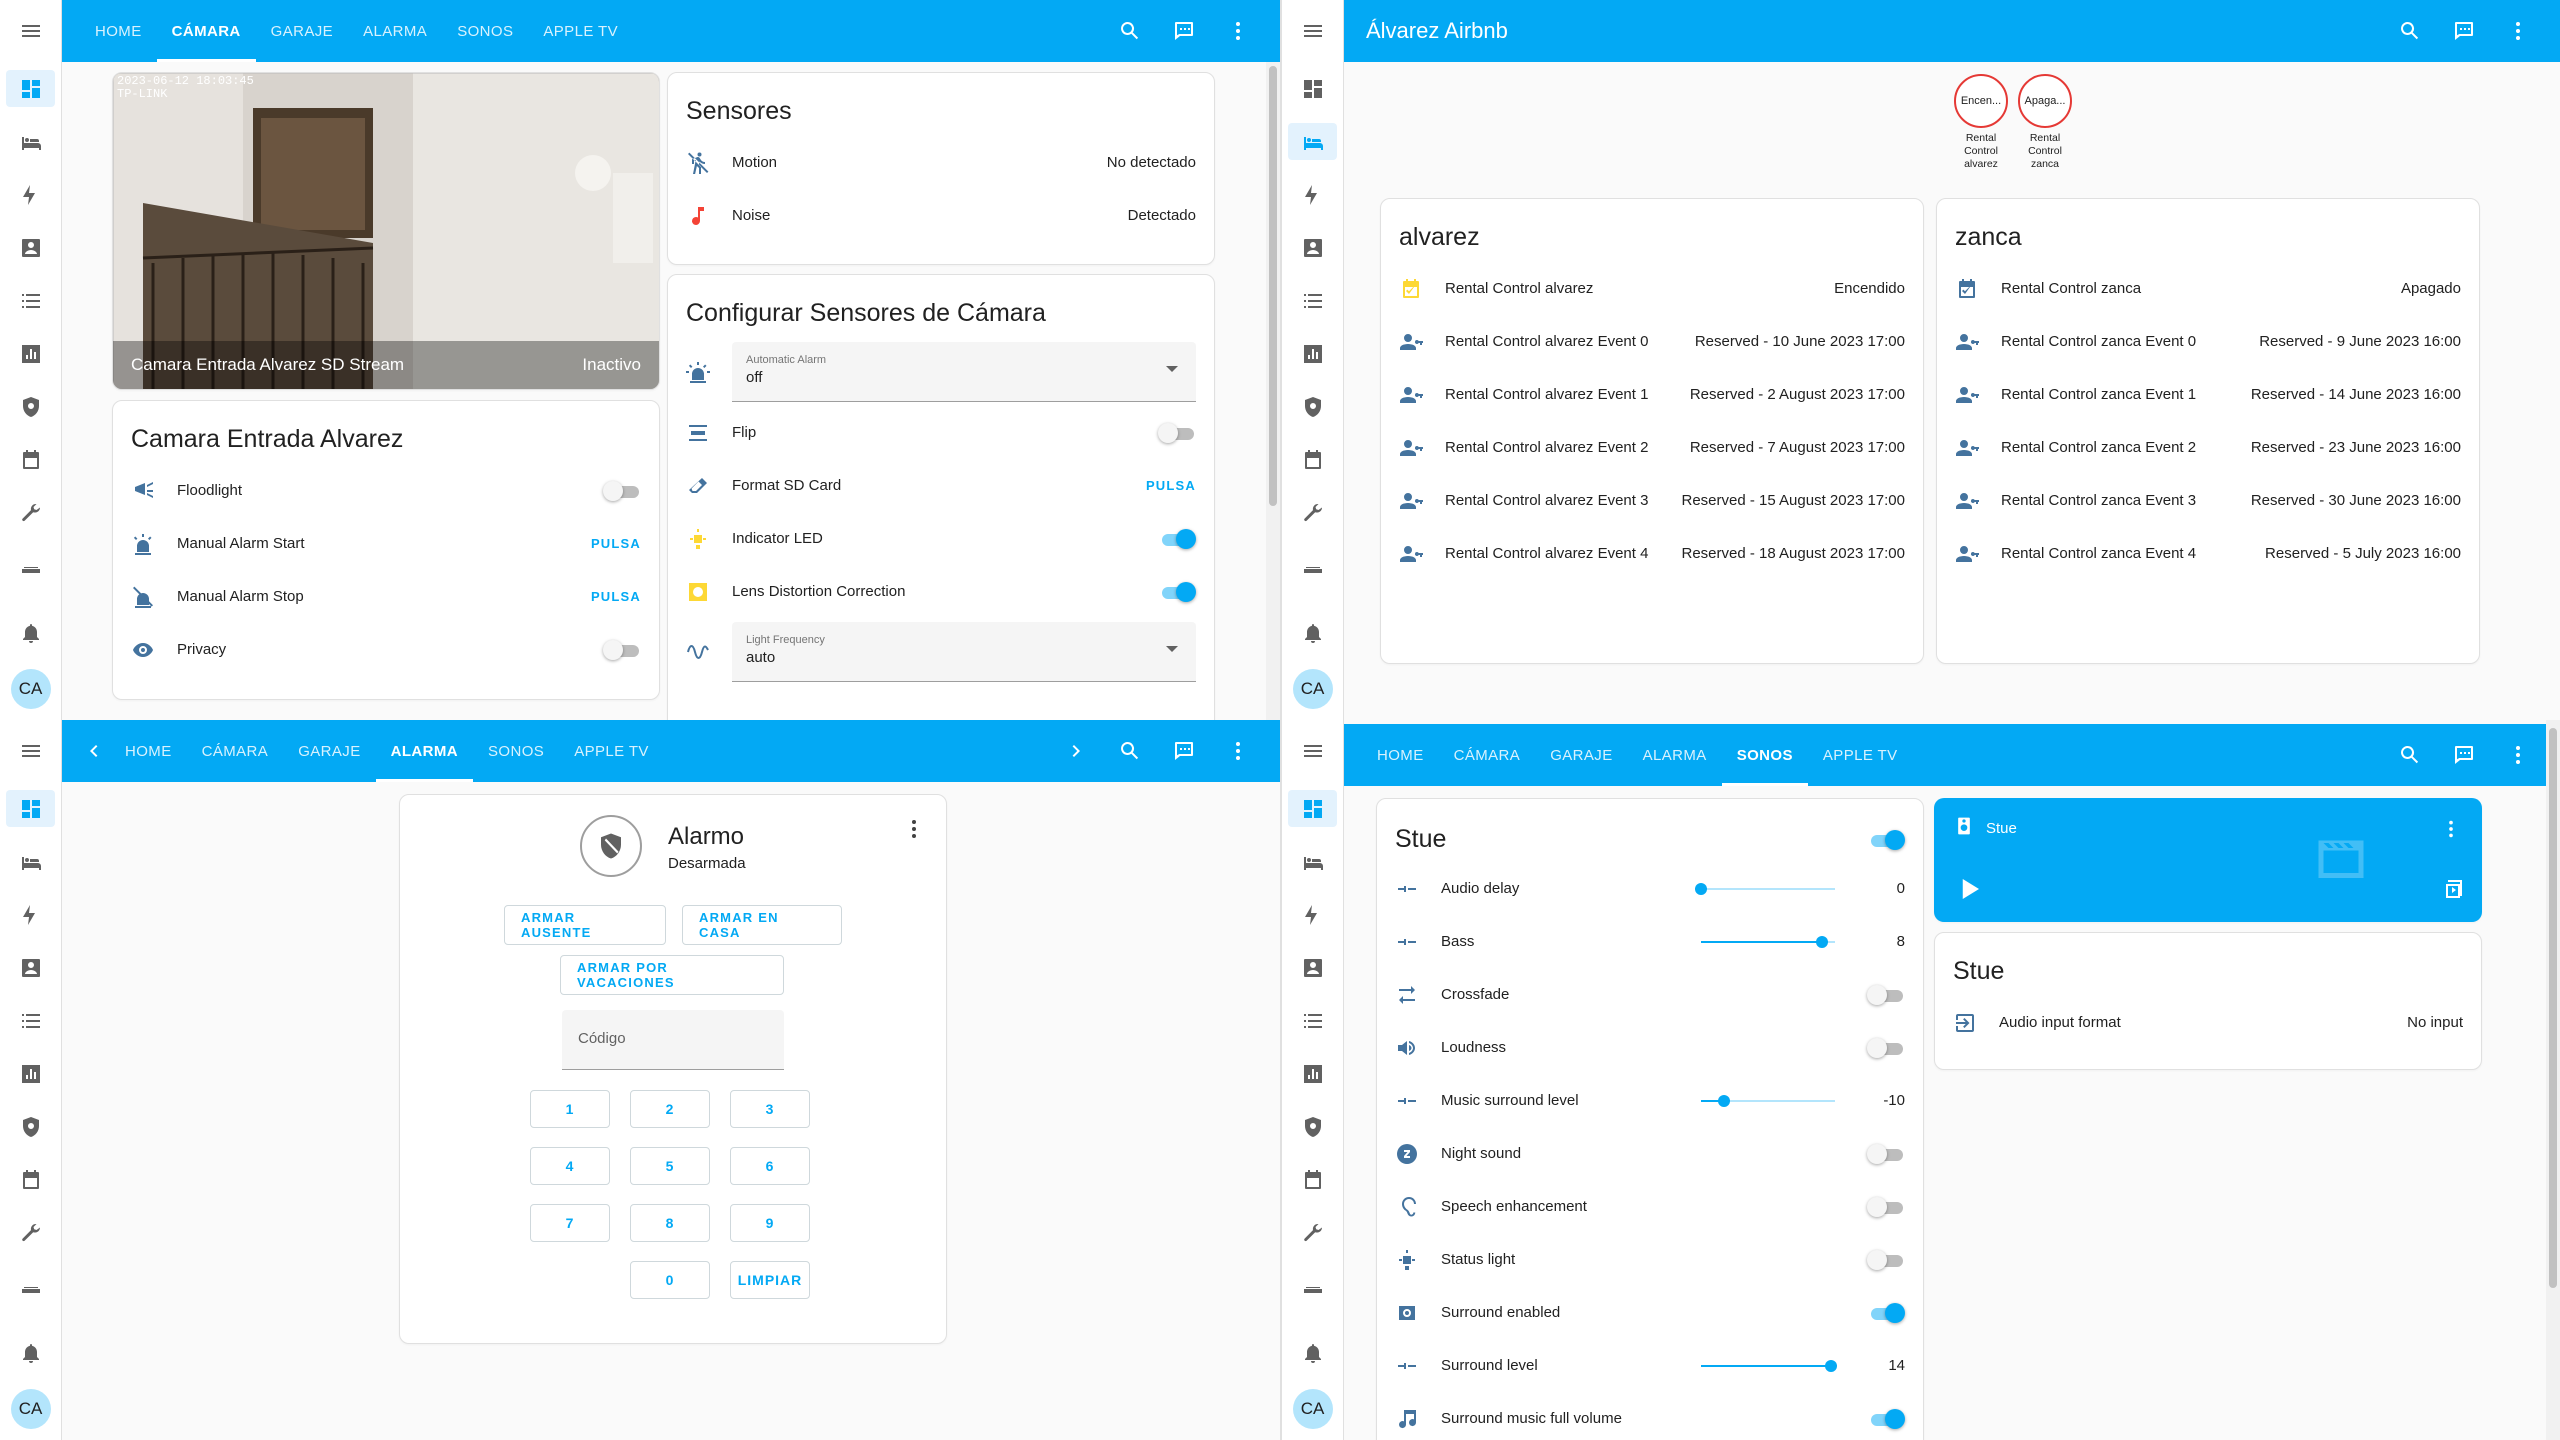  What do you see at coordinates (30, 247) in the screenshot?
I see `sidebar-account-icon` at bounding box center [30, 247].